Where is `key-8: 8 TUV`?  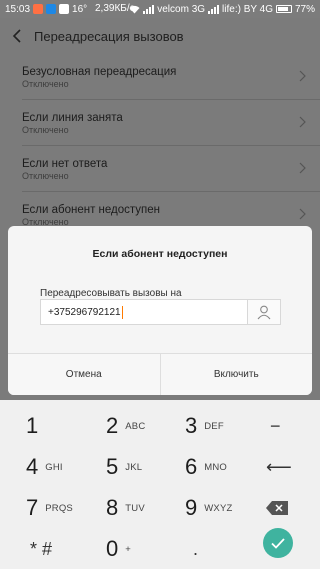 key-8: 8 TUV is located at coordinates (125, 508).